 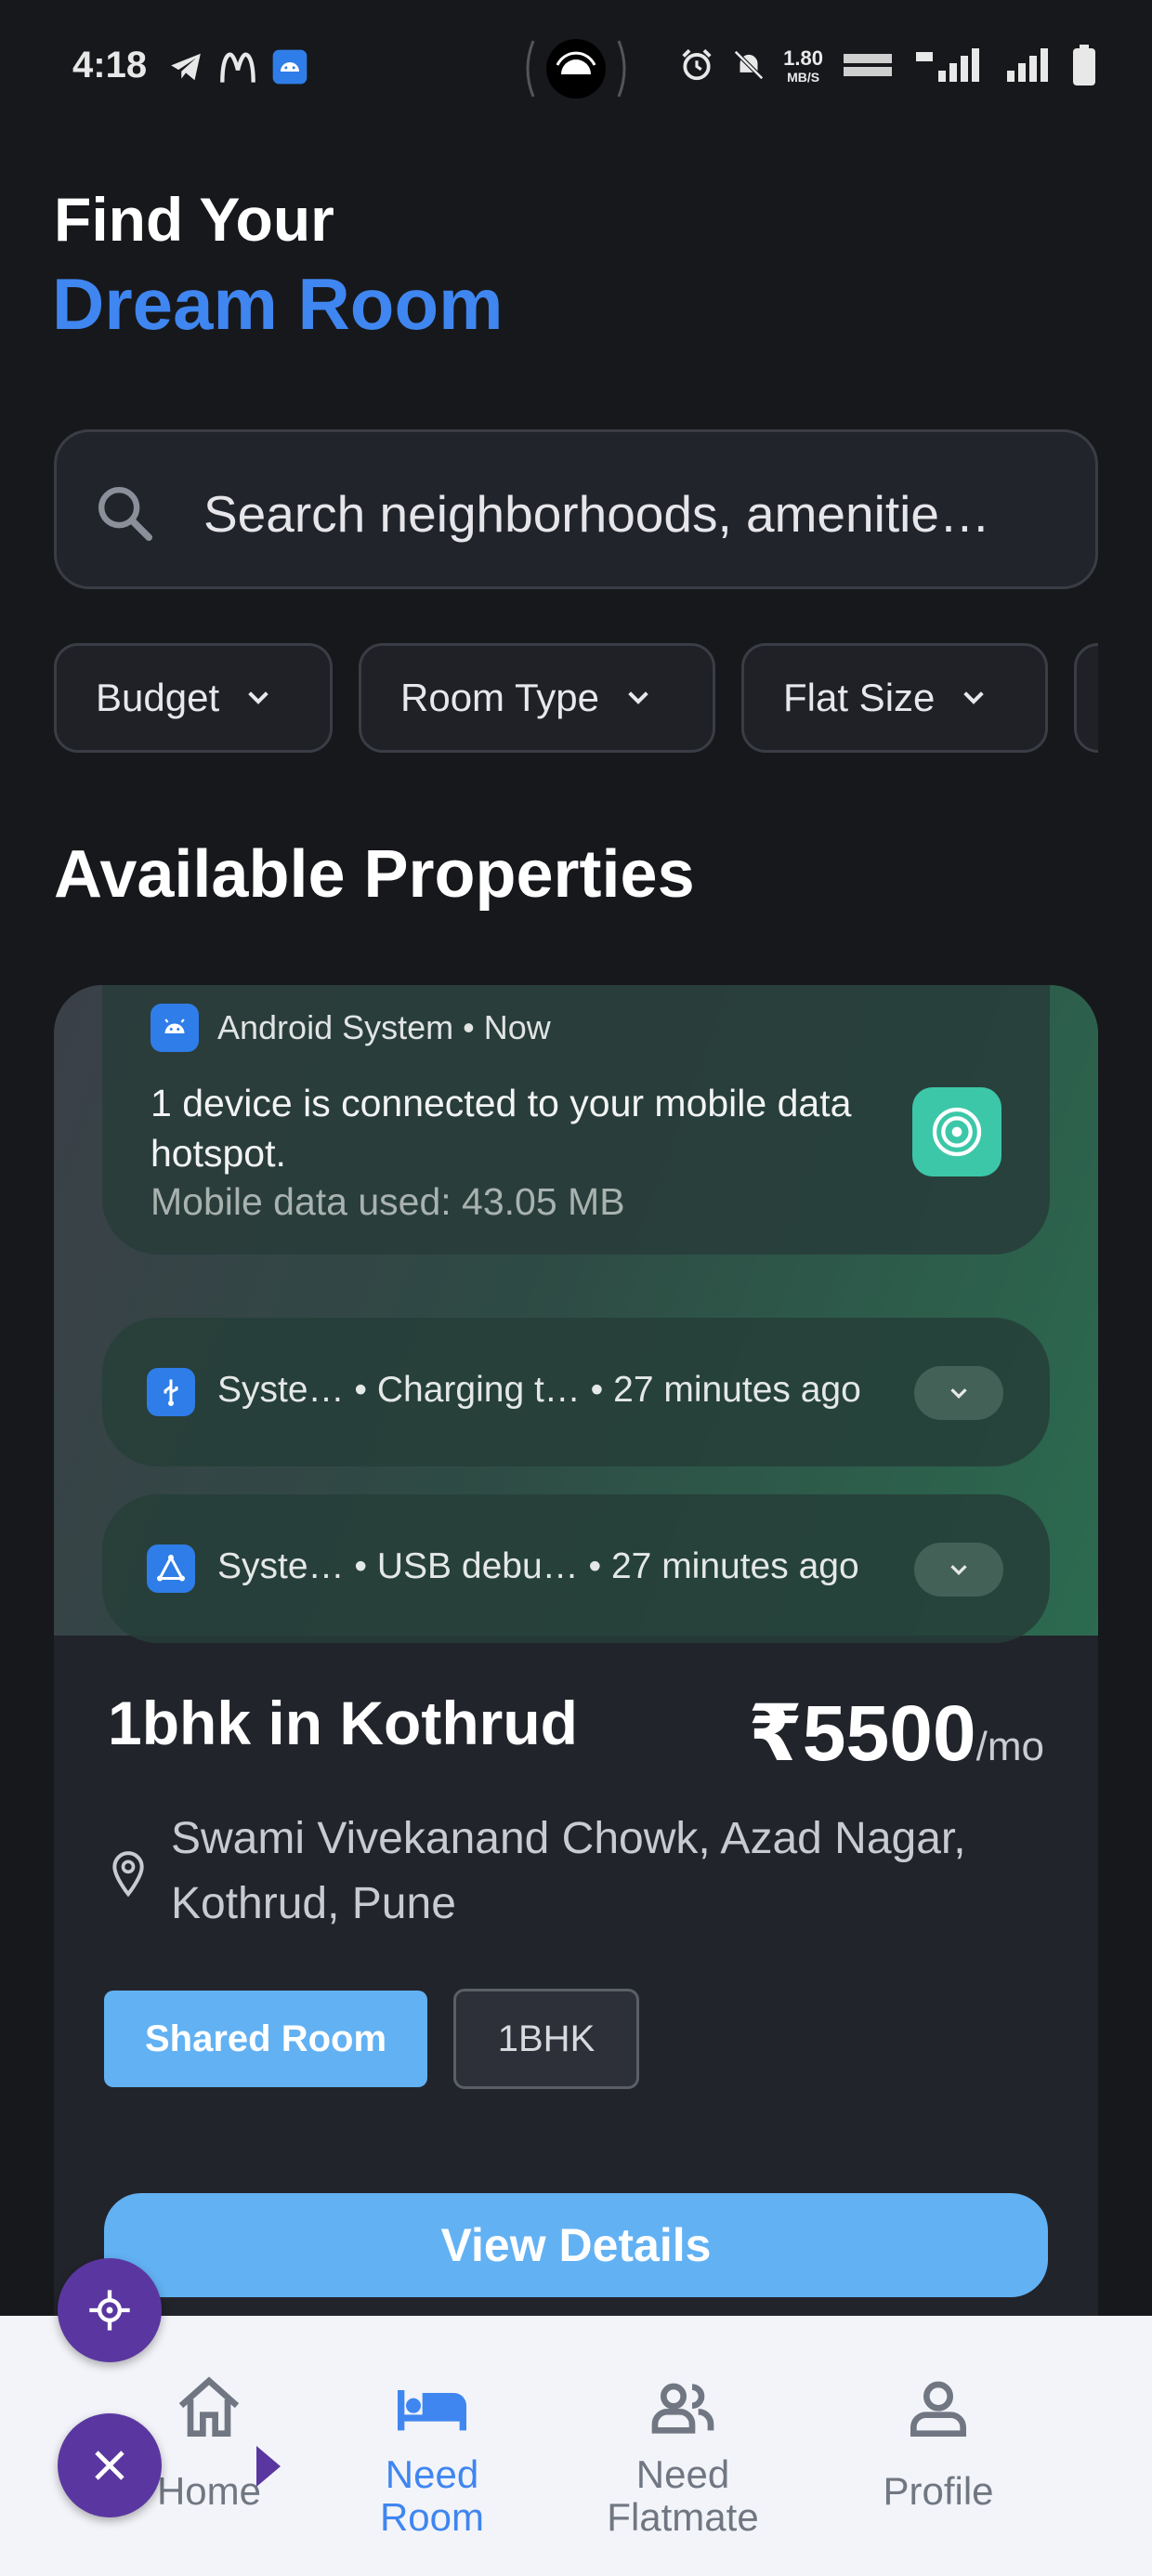 What do you see at coordinates (803, 58) in the screenshot?
I see `speed-value: 1.80` at bounding box center [803, 58].